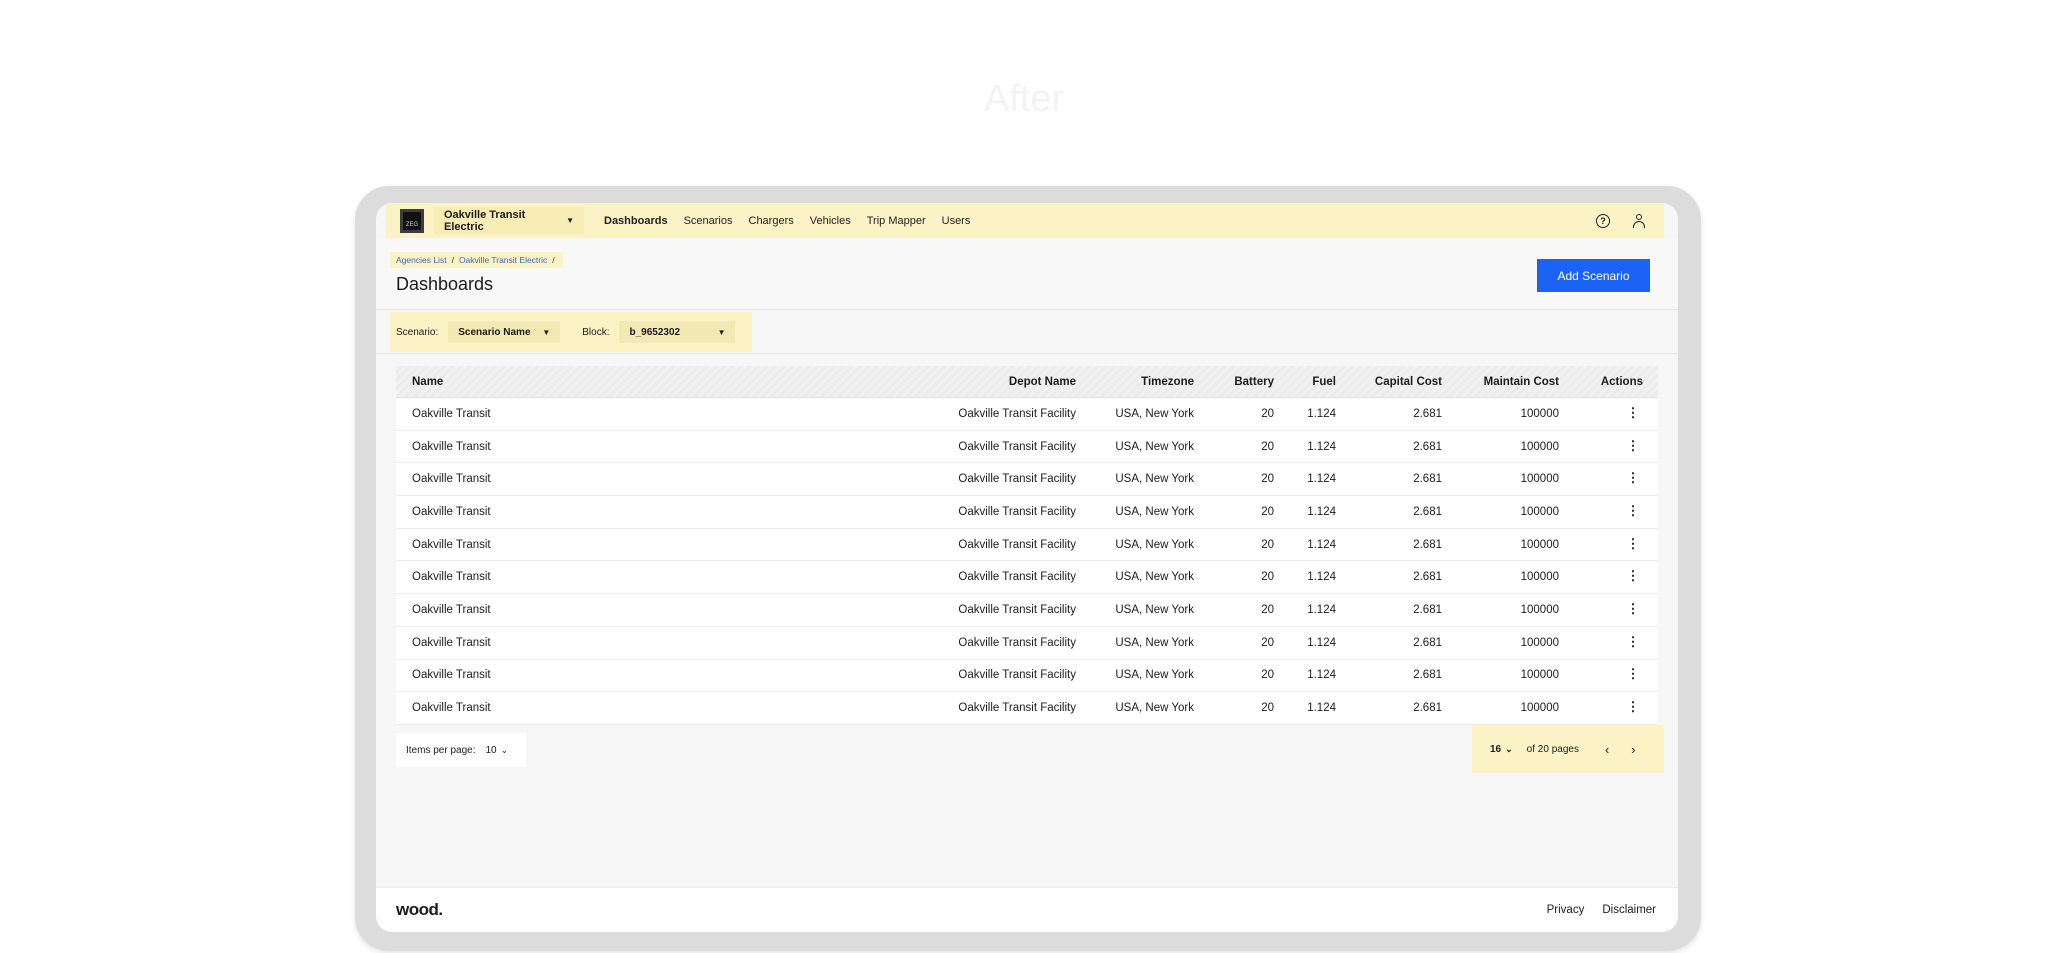 Image resolution: width=2048 pixels, height=953 pixels. Describe the element at coordinates (441, 750) in the screenshot. I see `items-per-page-label: Items per page:` at that location.